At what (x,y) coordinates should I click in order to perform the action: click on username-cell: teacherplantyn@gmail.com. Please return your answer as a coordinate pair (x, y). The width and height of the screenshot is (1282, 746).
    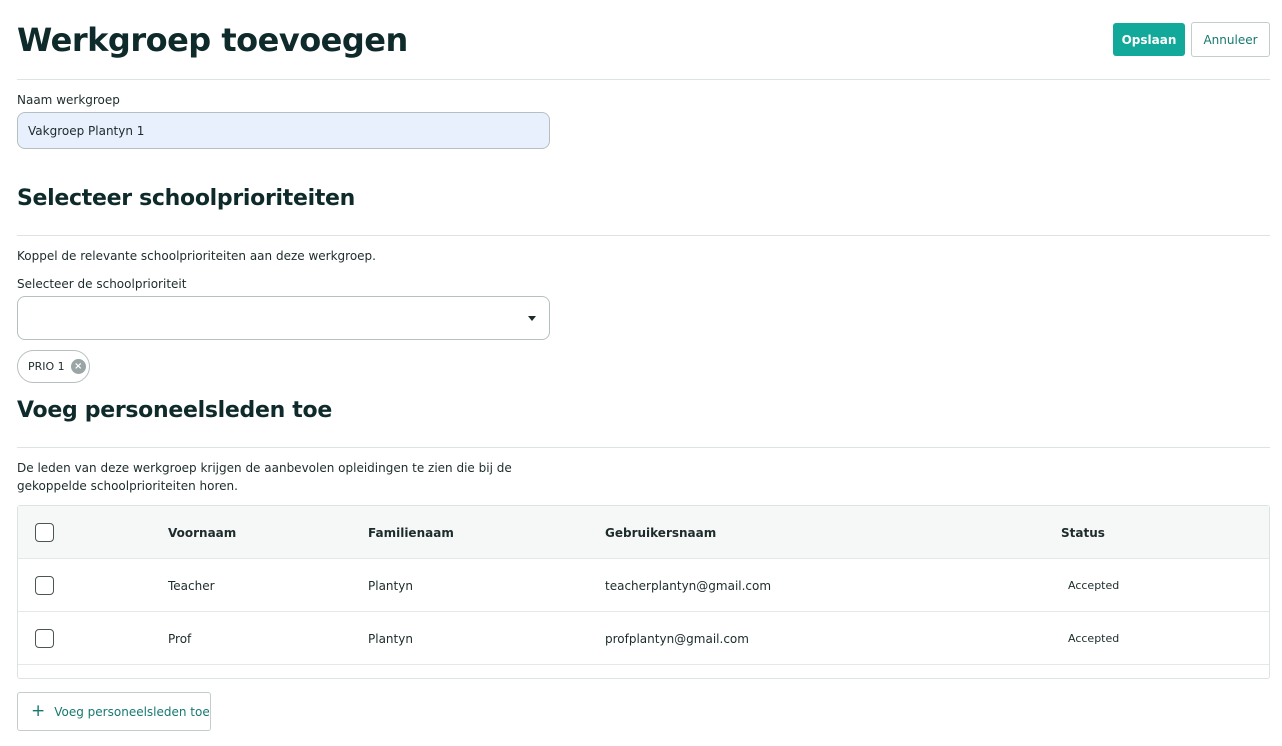
    Looking at the image, I should click on (688, 585).